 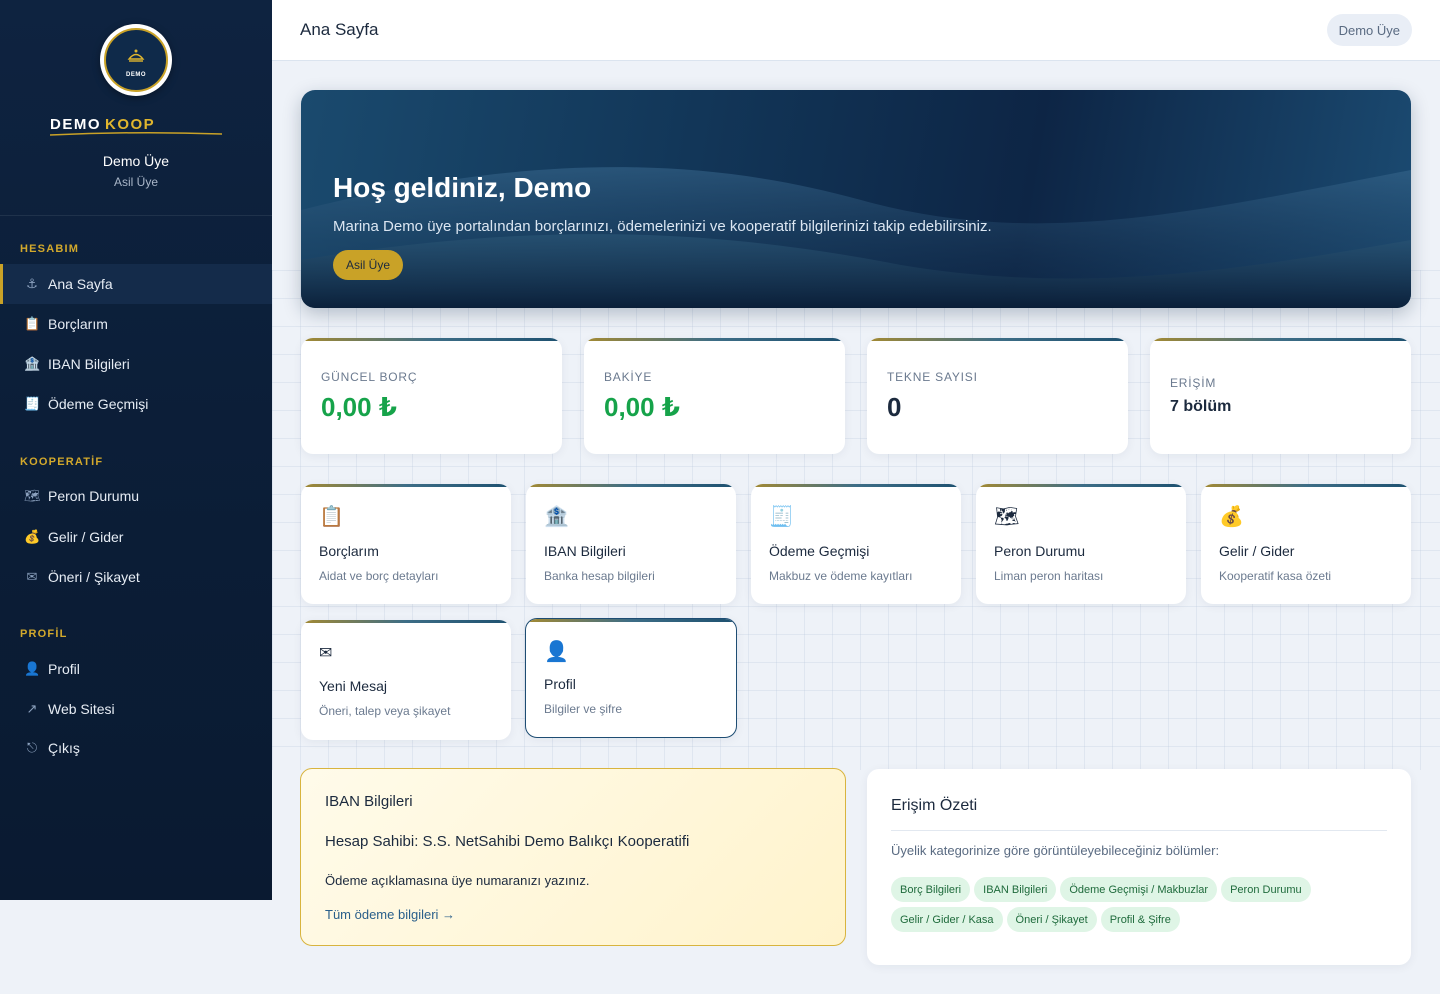 What do you see at coordinates (1275, 576) in the screenshot?
I see `tile-description: Kooperatif kasa özeti` at bounding box center [1275, 576].